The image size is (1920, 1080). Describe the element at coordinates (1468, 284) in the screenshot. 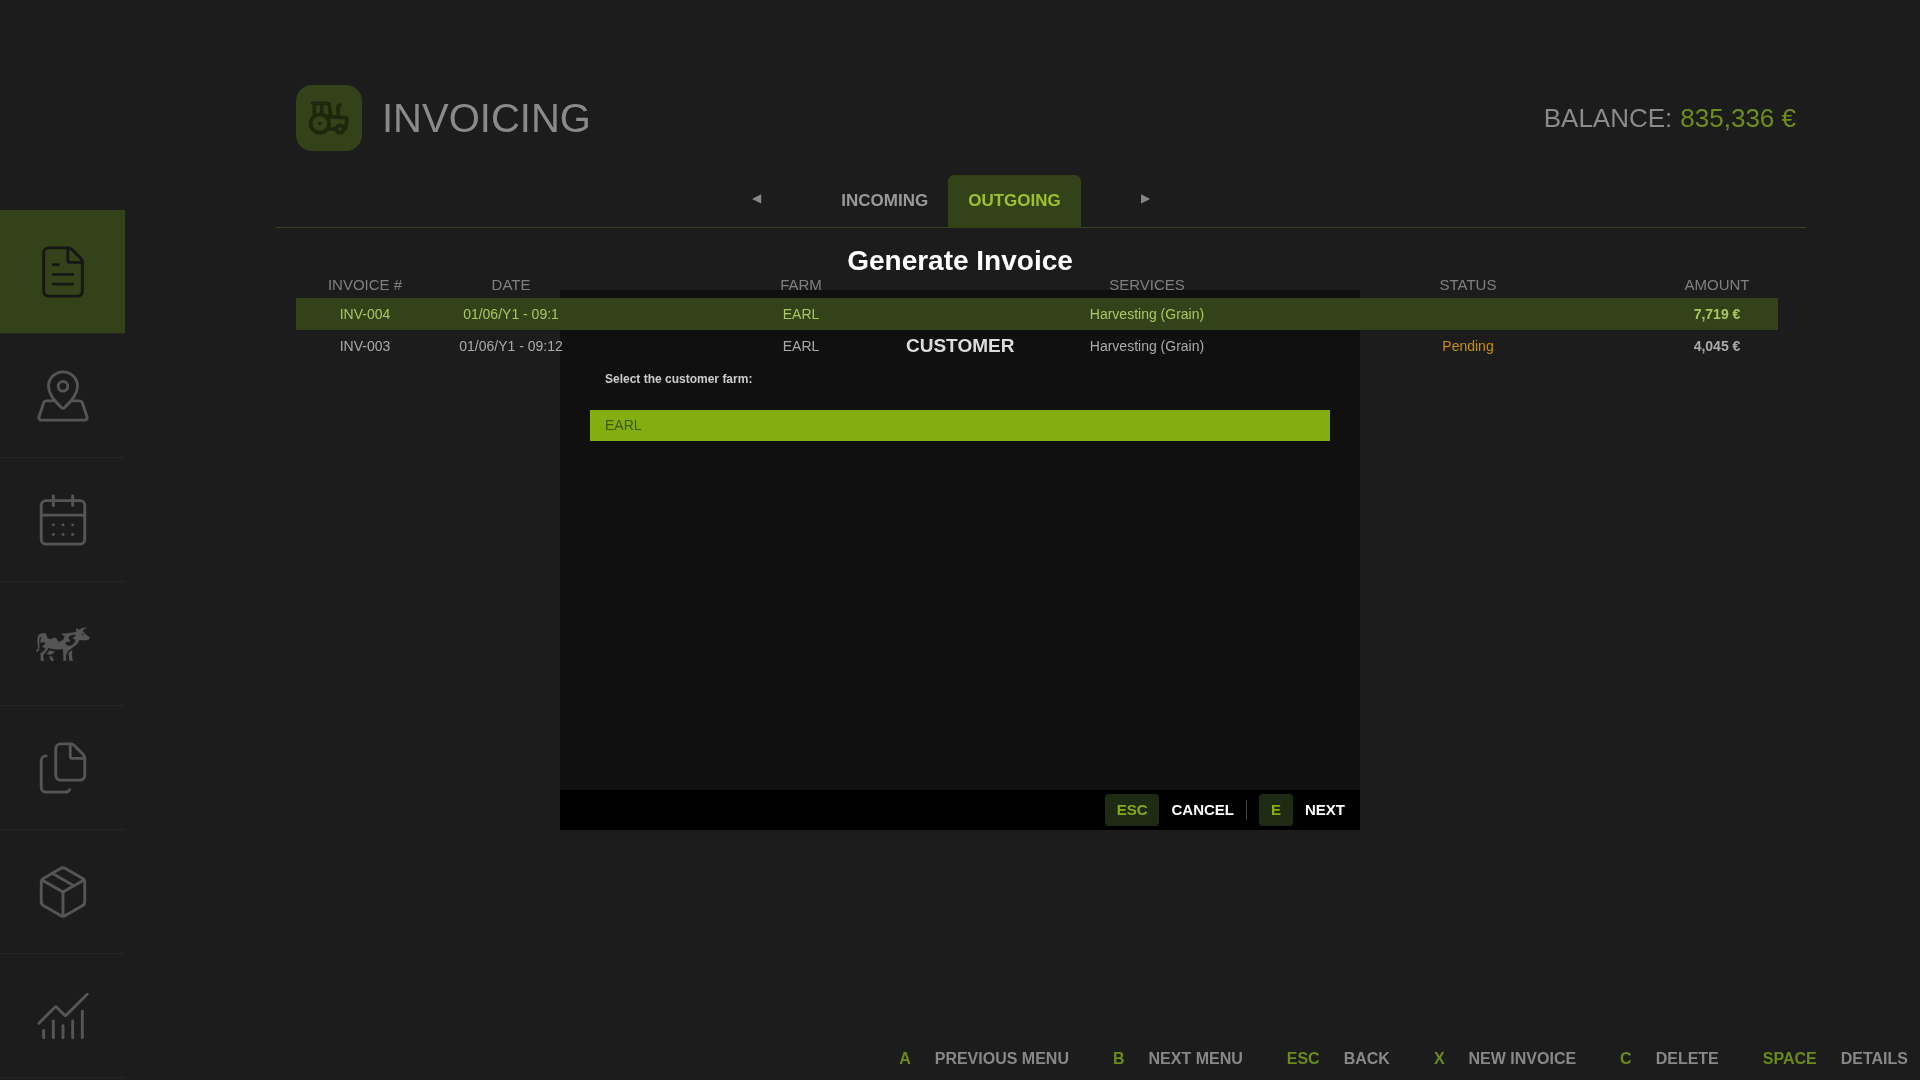

I see `column-header: STATUS` at that location.